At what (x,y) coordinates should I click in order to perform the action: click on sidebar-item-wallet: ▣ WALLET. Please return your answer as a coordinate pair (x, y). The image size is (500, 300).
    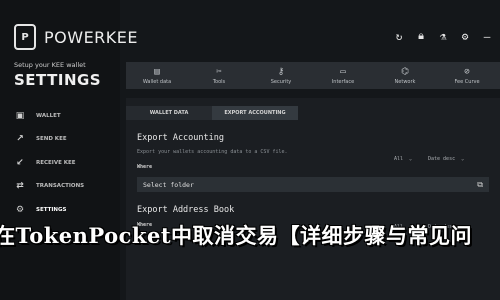
    Looking at the image, I should click on (49, 116).